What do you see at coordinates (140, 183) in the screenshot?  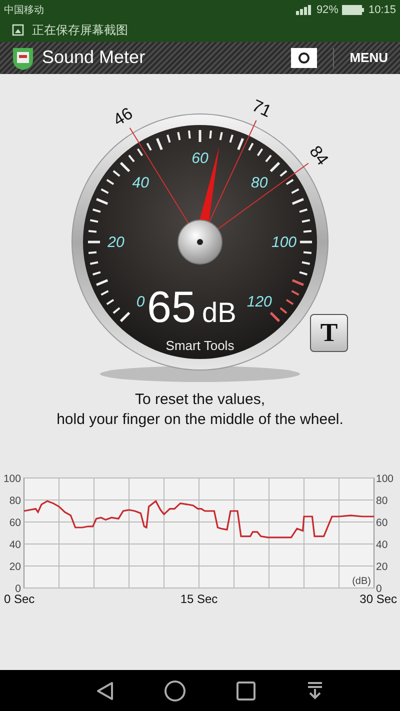 I see `scale-label: 40` at bounding box center [140, 183].